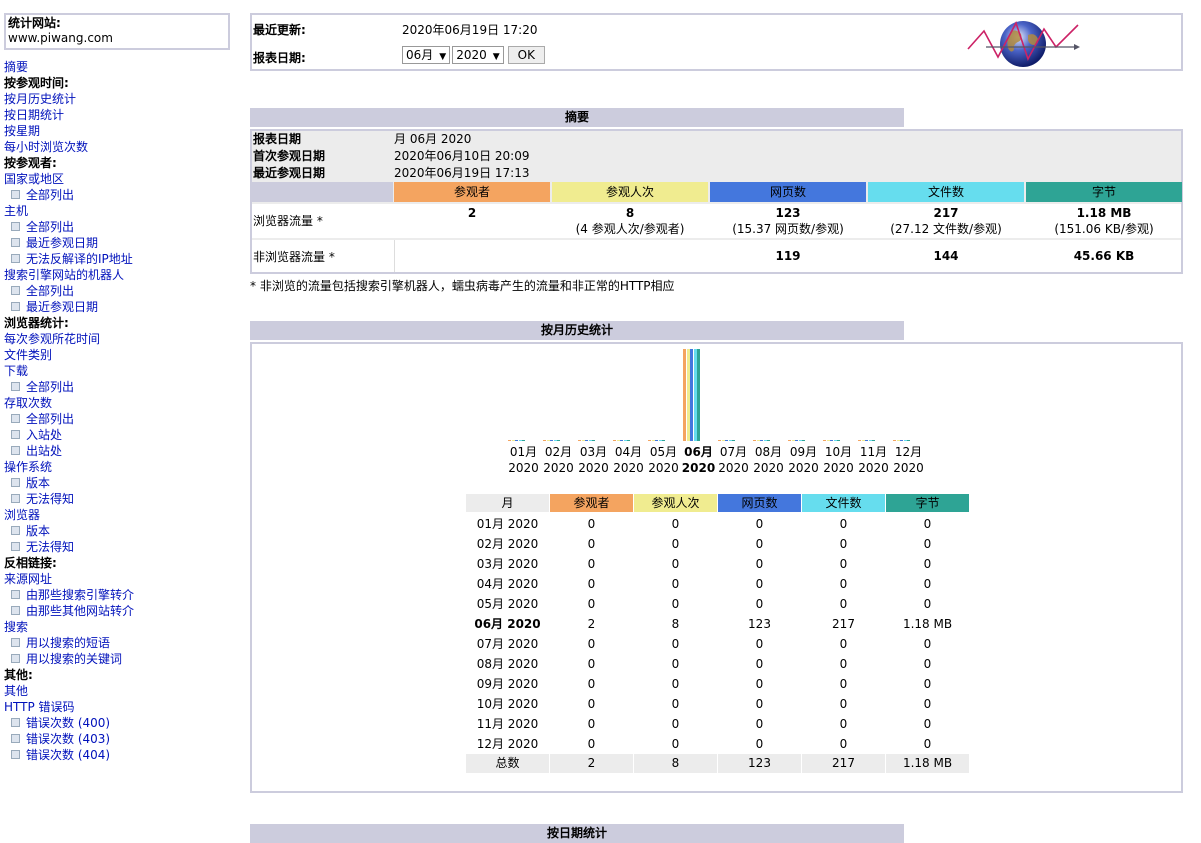  What do you see at coordinates (124, 707) in the screenshot?
I see `menu-item: HTTP 错误码` at bounding box center [124, 707].